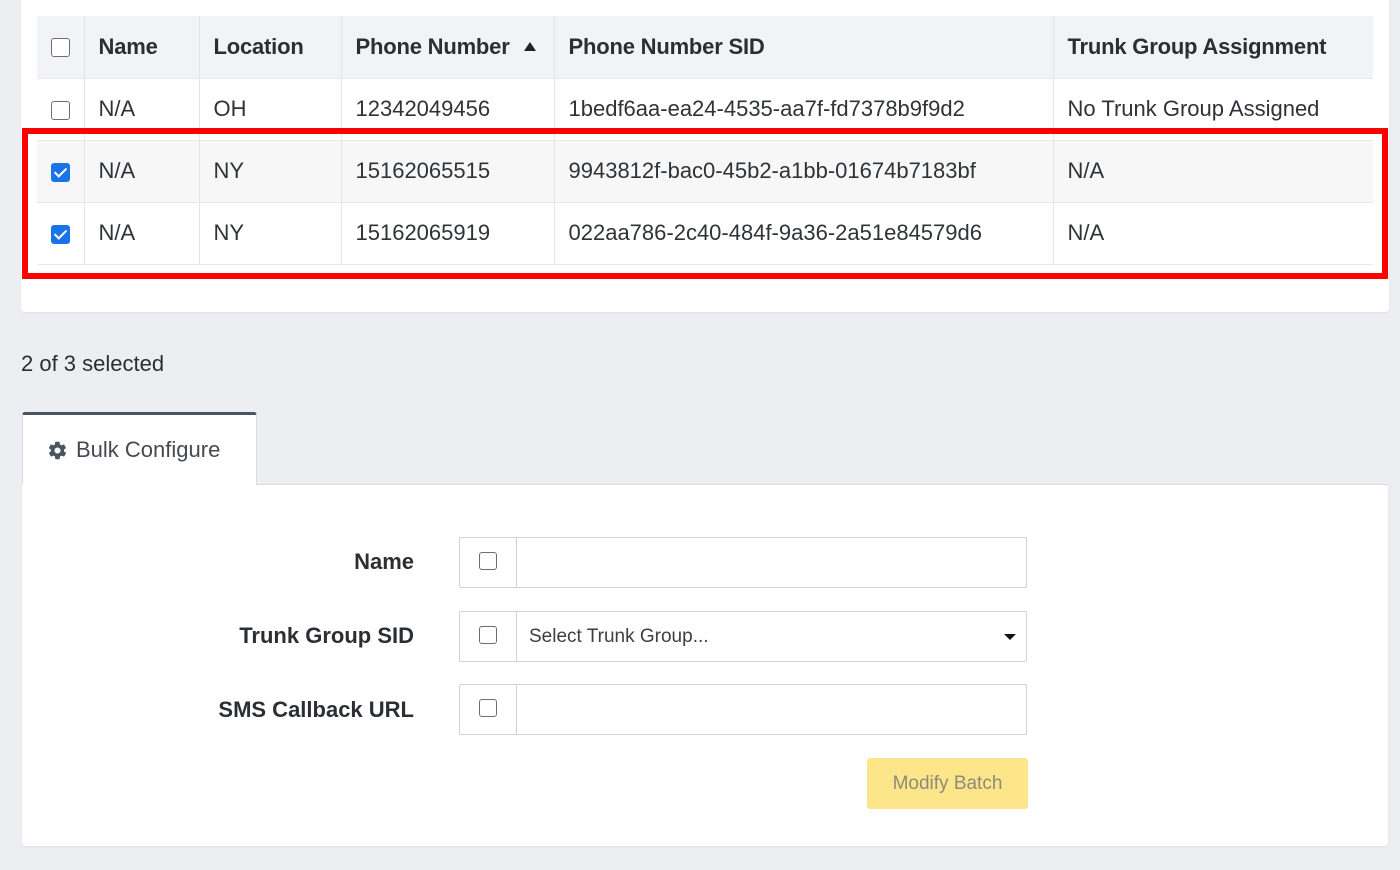 Image resolution: width=1400 pixels, height=870 pixels. Describe the element at coordinates (270, 47) in the screenshot. I see `column-header-location: Location` at that location.